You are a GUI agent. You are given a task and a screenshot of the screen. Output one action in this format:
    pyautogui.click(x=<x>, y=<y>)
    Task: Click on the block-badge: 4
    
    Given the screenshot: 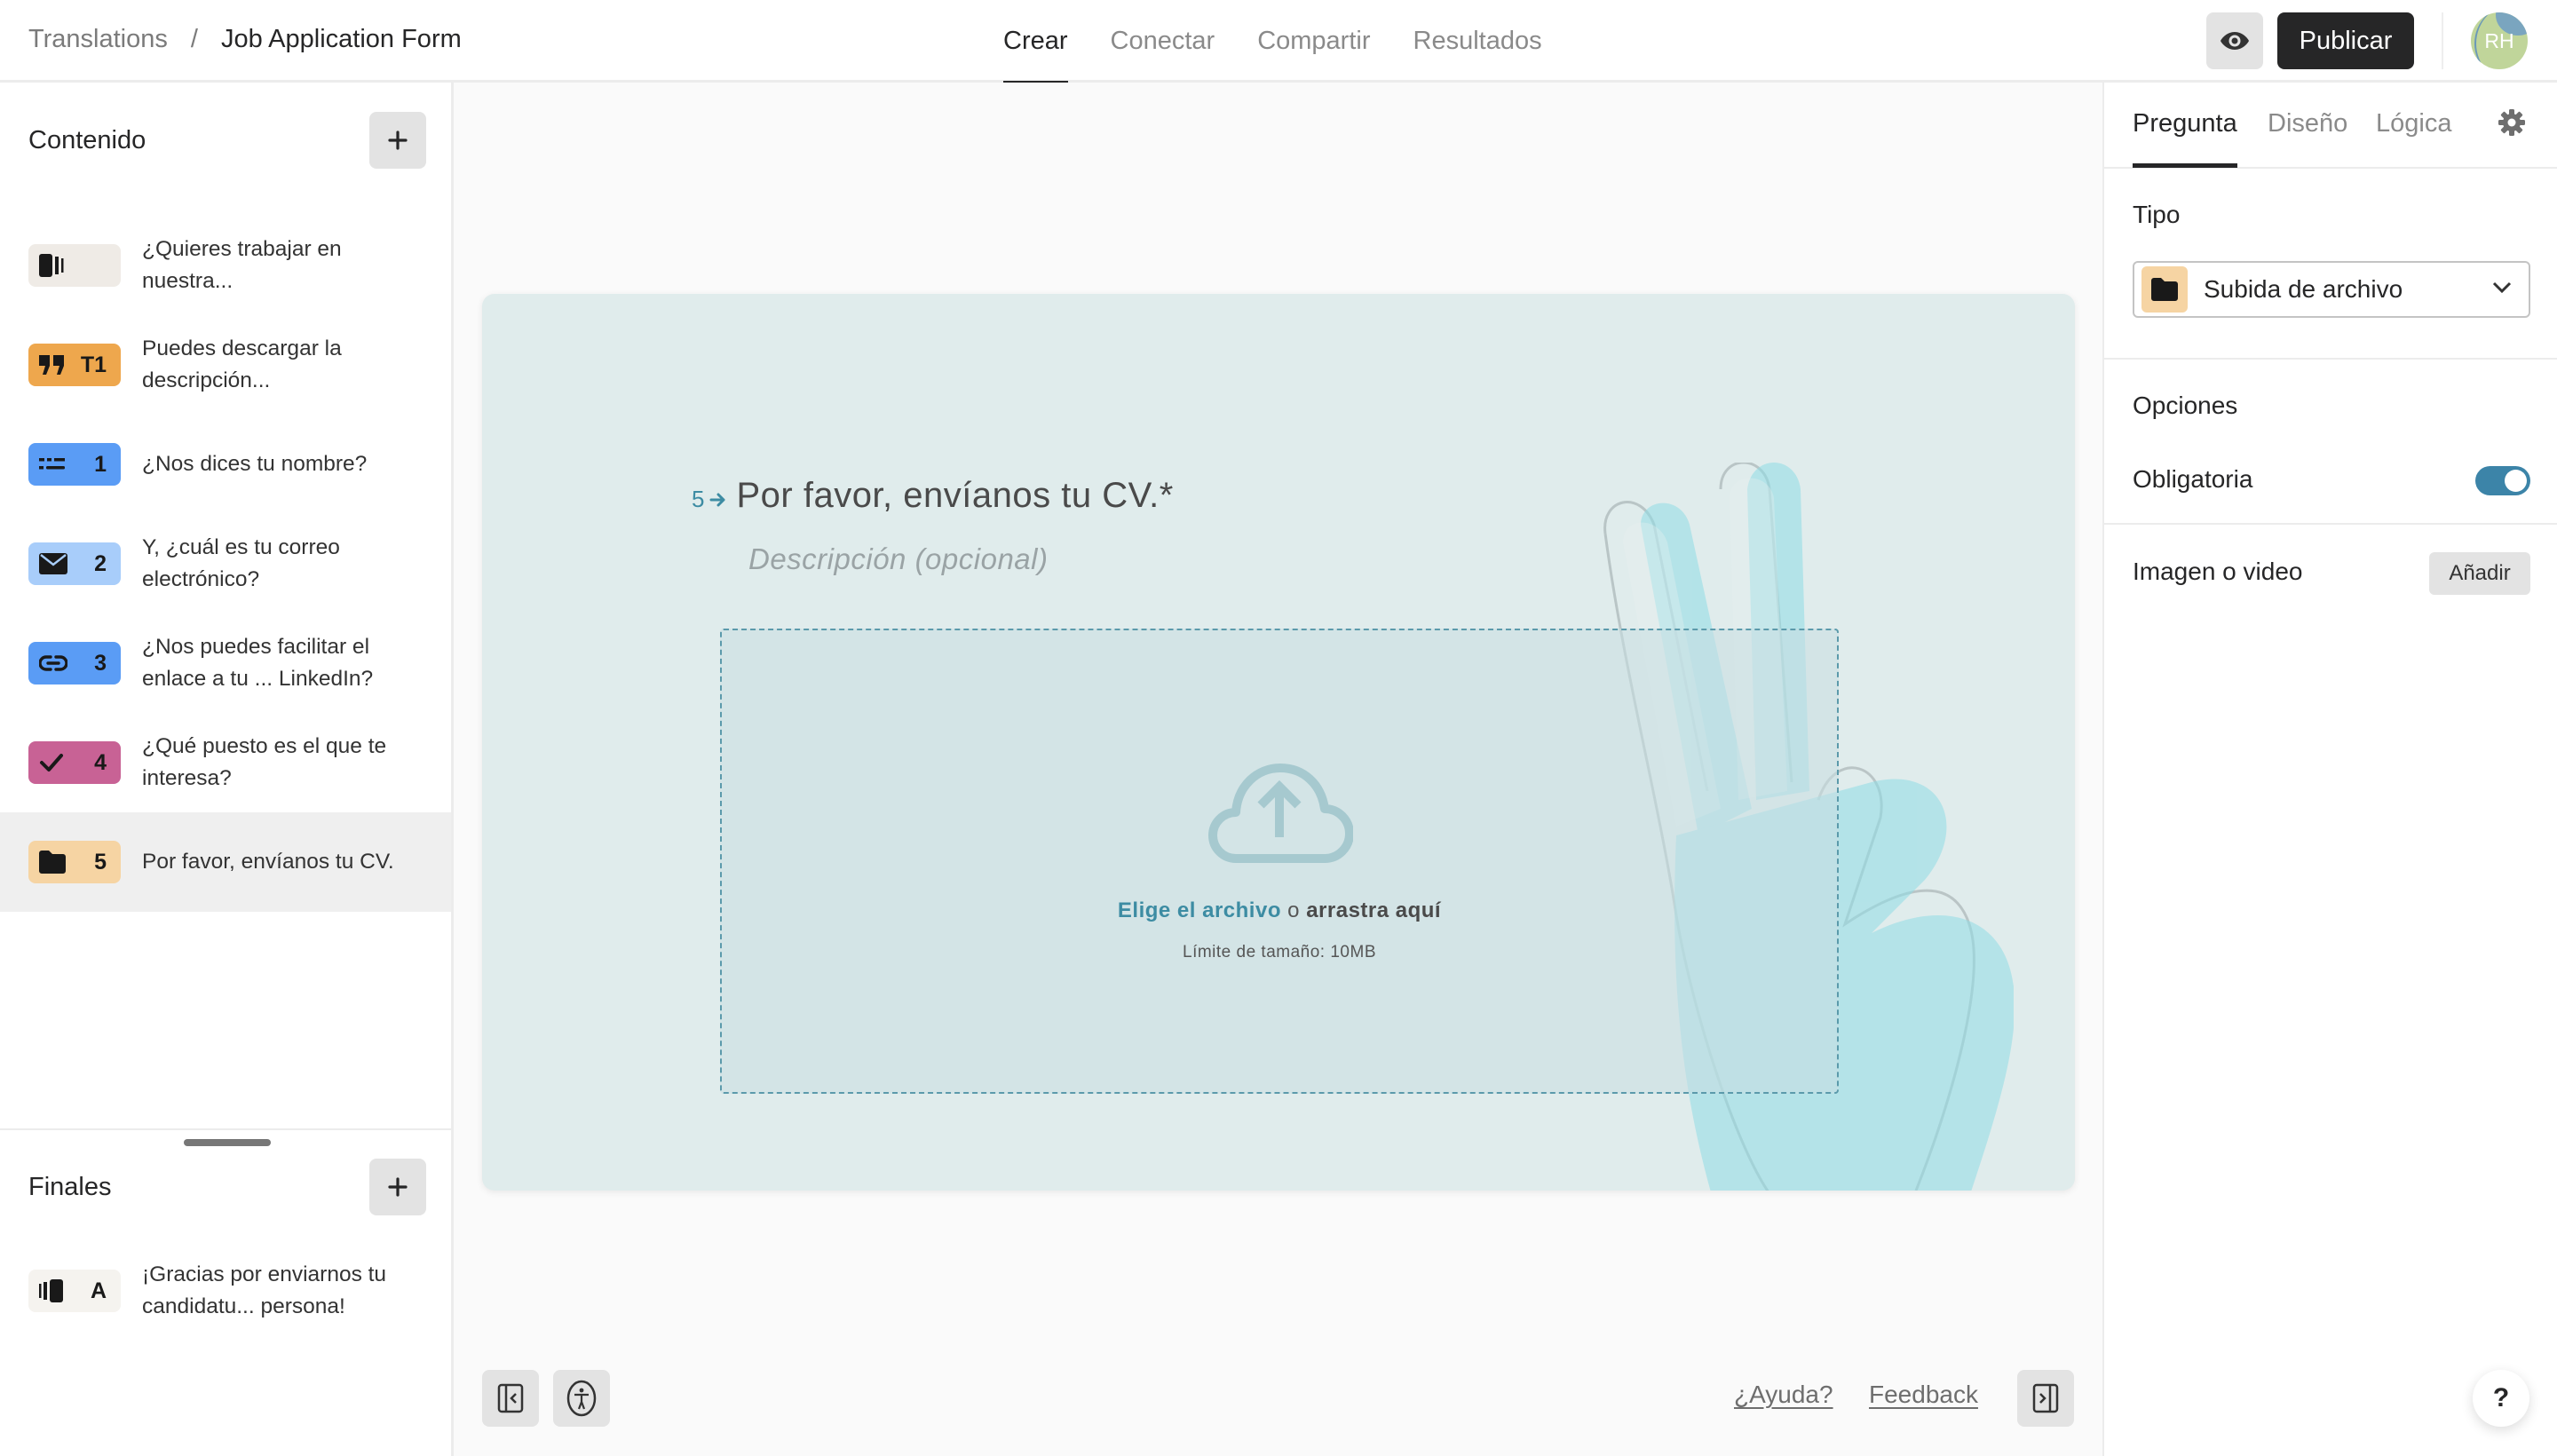 What is the action you would take?
    pyautogui.click(x=74, y=762)
    